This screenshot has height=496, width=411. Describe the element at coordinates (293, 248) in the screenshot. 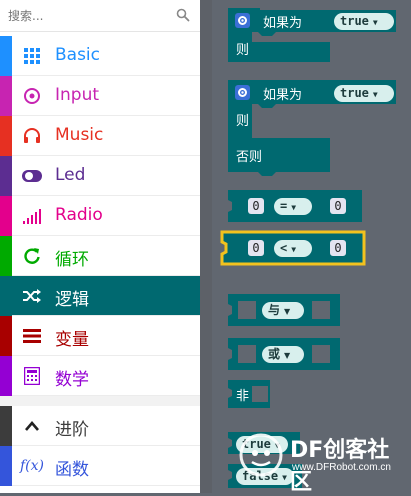

I see `operator-dropdown: < ▼` at that location.